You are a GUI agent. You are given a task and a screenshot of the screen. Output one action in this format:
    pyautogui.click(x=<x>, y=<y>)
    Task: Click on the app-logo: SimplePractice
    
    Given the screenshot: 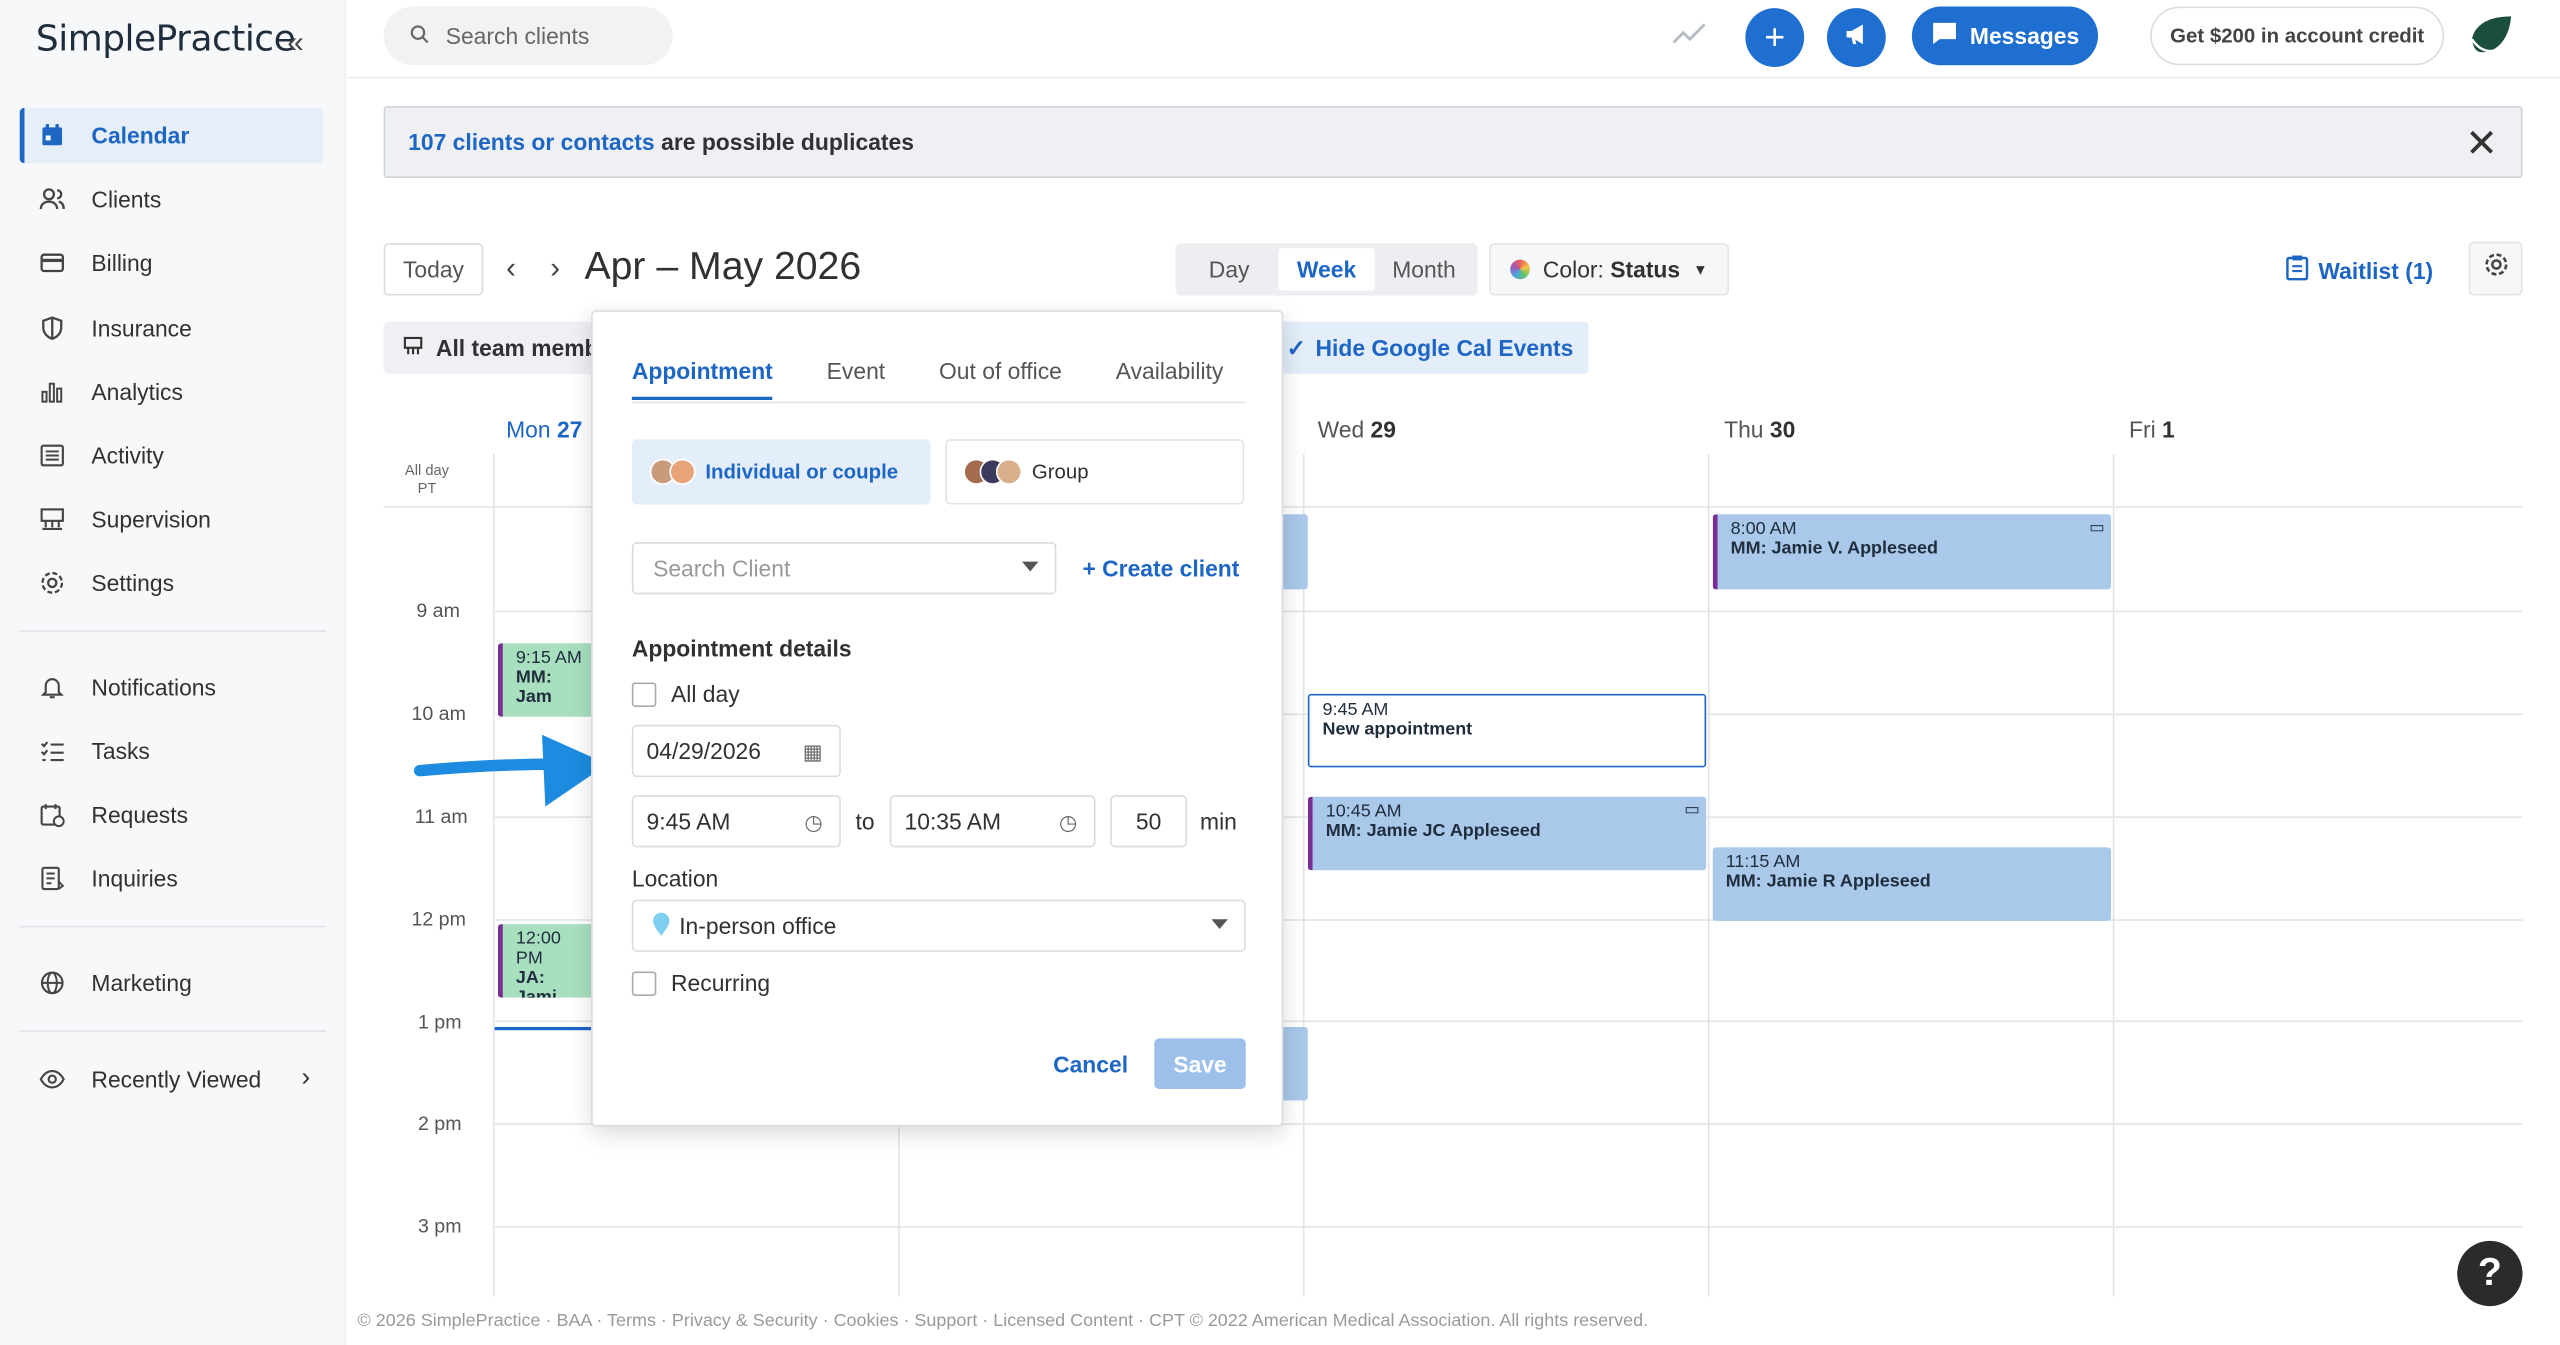 What is the action you would take?
    pyautogui.click(x=166, y=40)
    